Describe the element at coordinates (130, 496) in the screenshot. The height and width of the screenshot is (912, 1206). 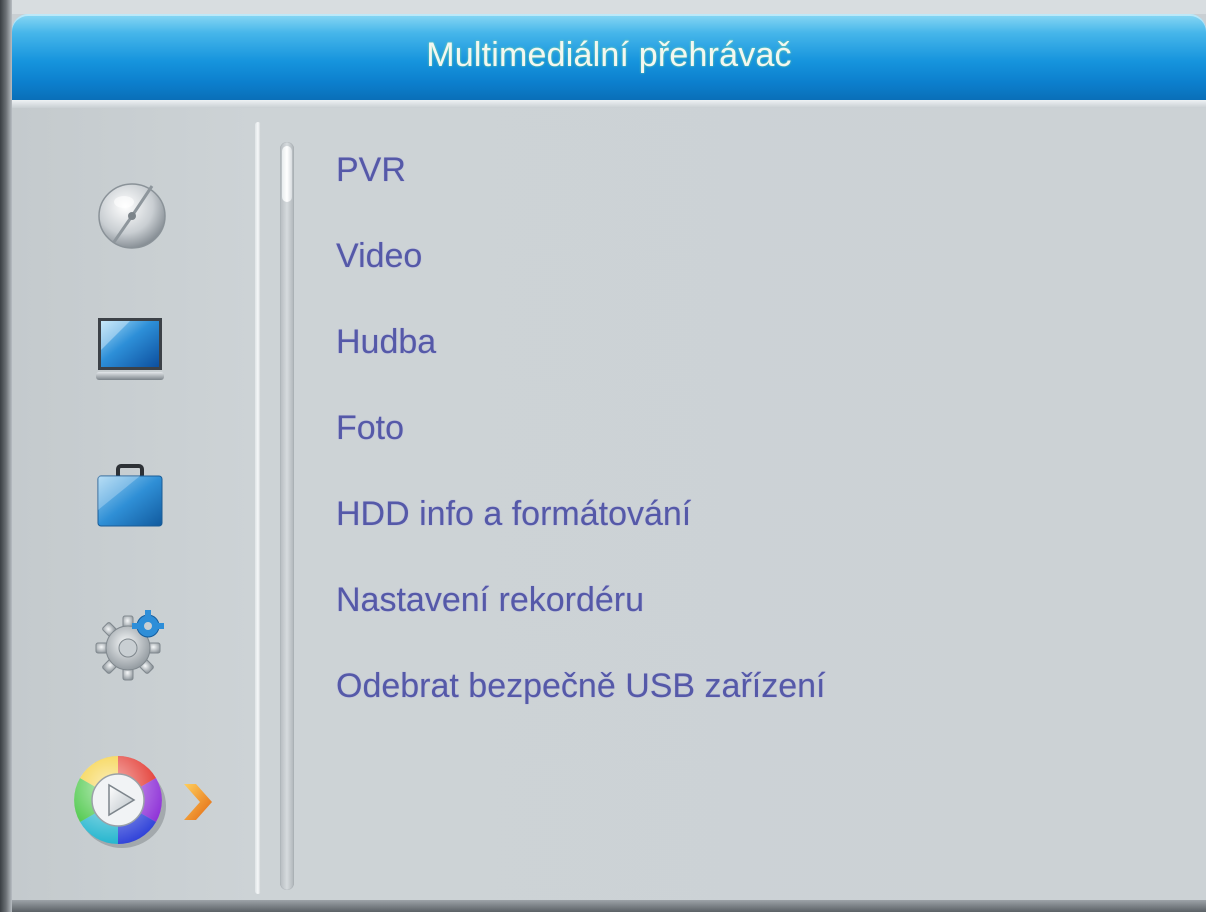
I see `briefcase-icon` at that location.